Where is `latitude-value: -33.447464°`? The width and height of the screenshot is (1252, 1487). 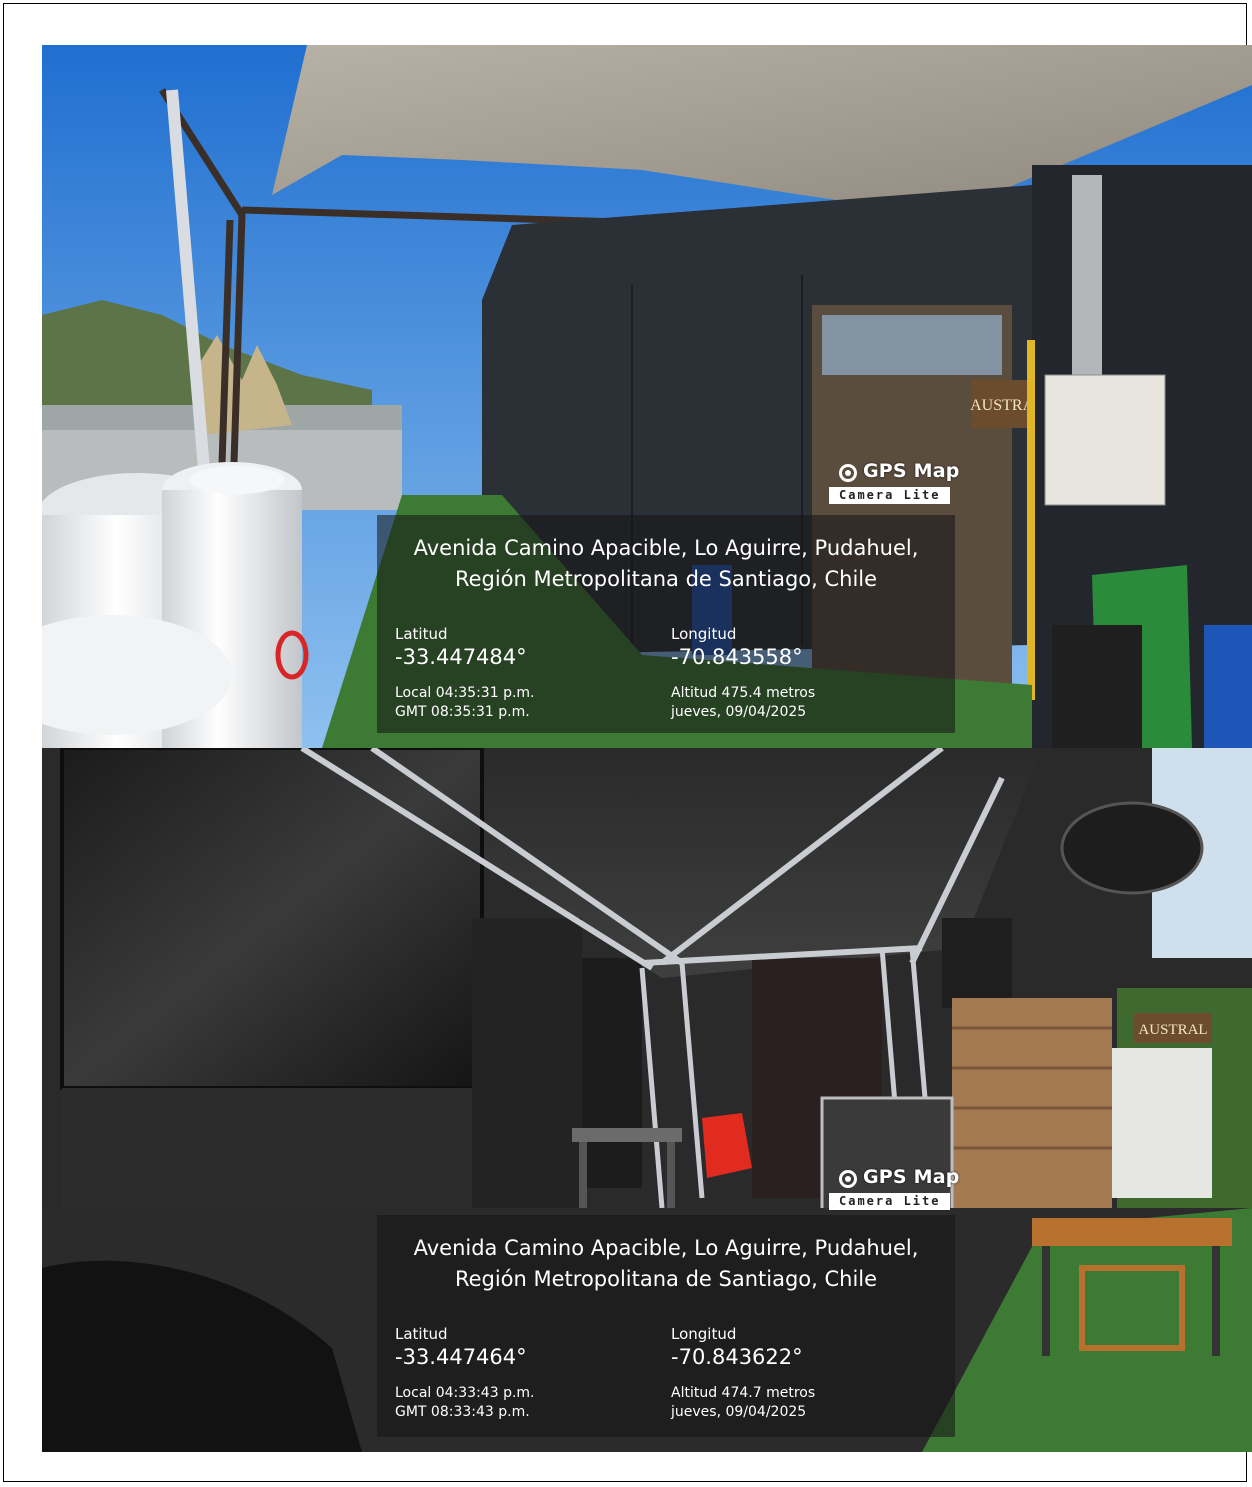 latitude-value: -33.447464° is located at coordinates (461, 1357).